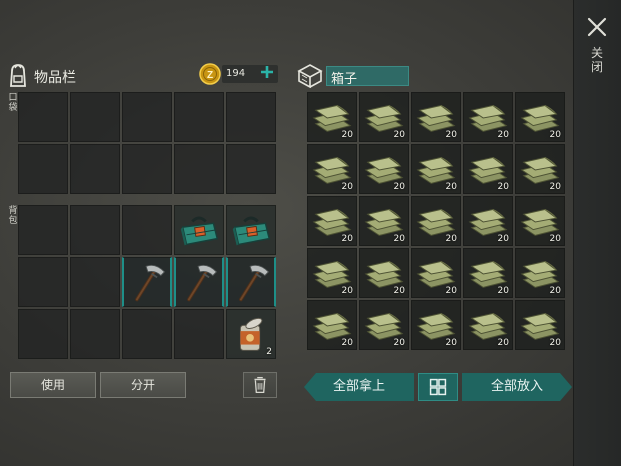 Image resolution: width=621 pixels, height=466 pixels. I want to click on trash-icon, so click(260, 385).